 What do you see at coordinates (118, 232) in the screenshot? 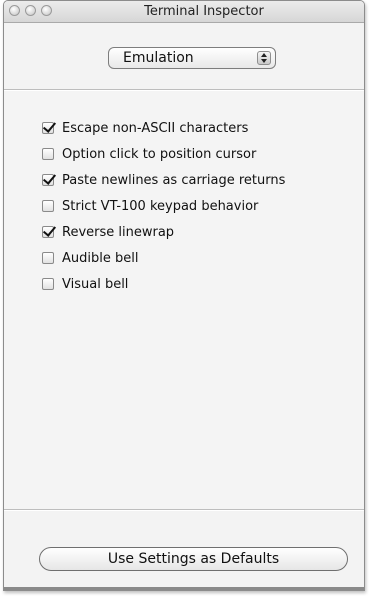
I see `option-label: Reverse linewrap` at bounding box center [118, 232].